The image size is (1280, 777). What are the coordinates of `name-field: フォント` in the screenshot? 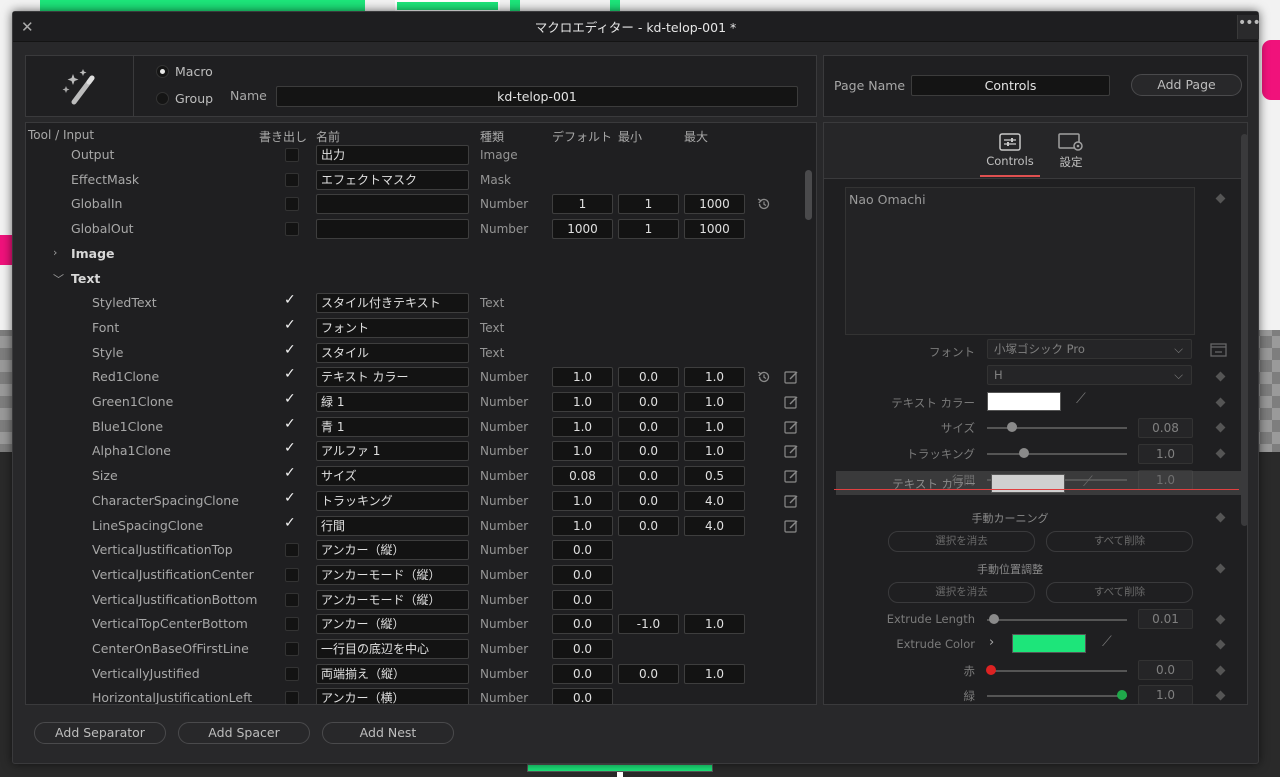 It's located at (392, 327).